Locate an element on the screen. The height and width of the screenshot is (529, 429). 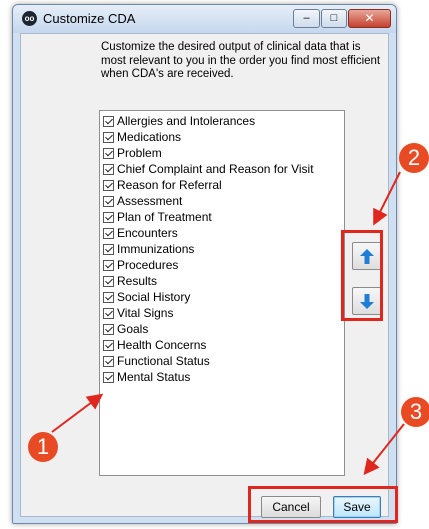
callout-badge-3: 3 is located at coordinates (415, 412).